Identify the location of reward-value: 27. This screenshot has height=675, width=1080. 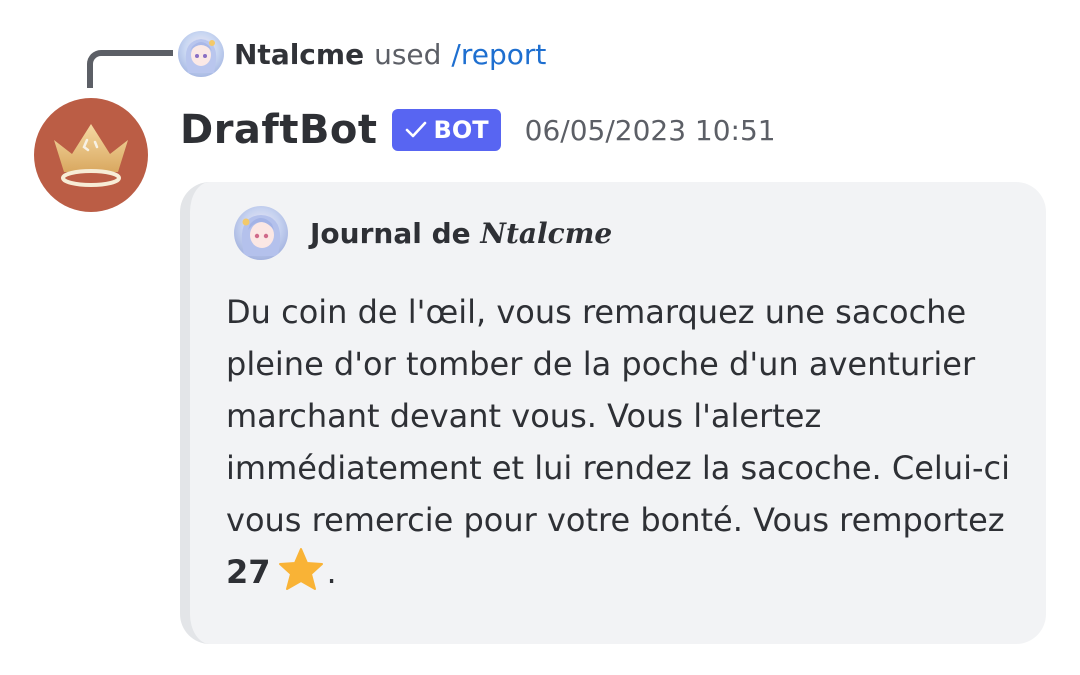
(248, 572).